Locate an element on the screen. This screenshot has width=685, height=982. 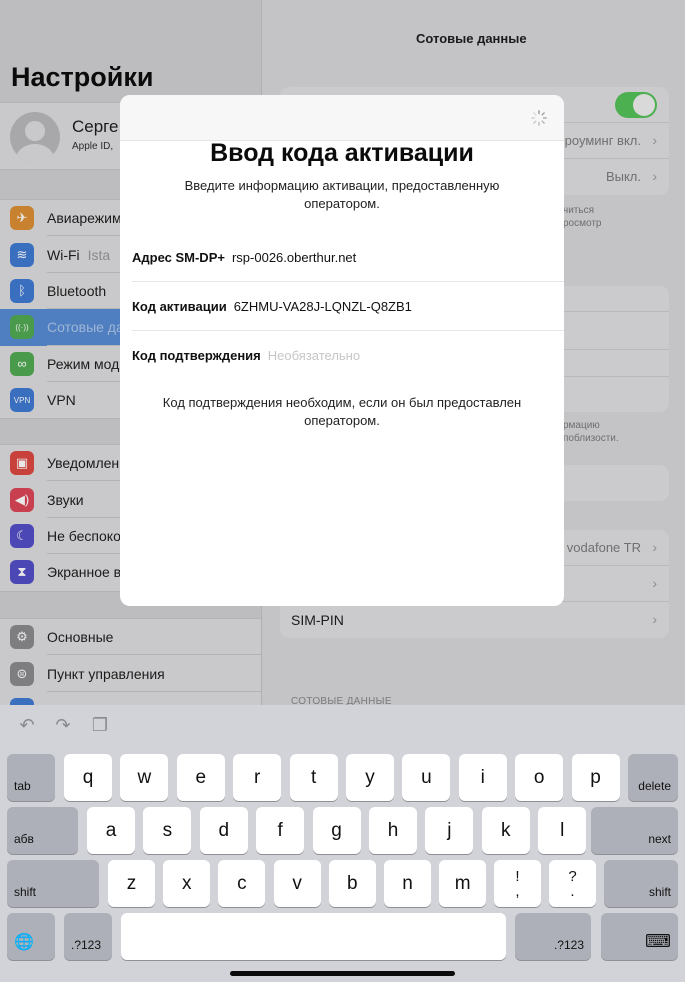
numbers-key-right: .?123 is located at coordinates (553, 936).